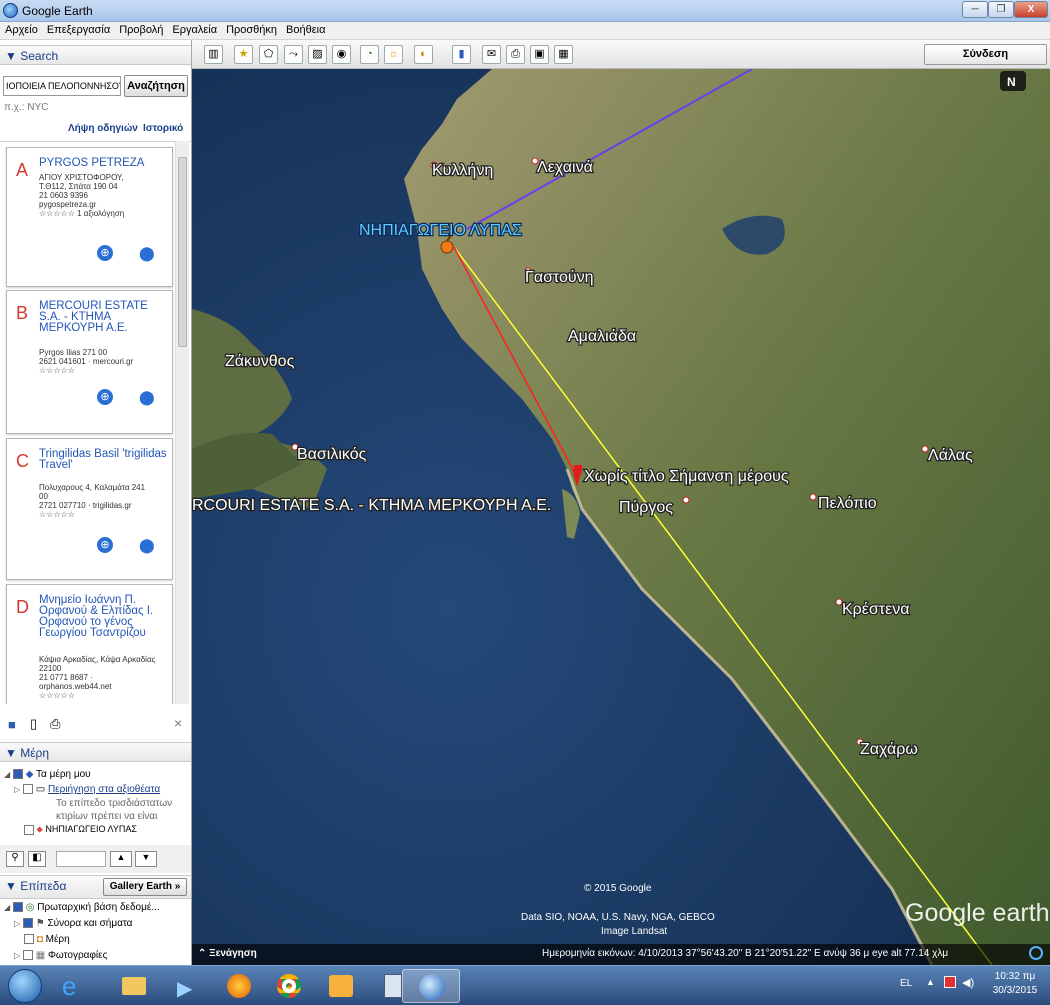 The image size is (1050, 1005). What do you see at coordinates (431, 986) in the screenshot?
I see `google-earth-task-icon` at bounding box center [431, 986].